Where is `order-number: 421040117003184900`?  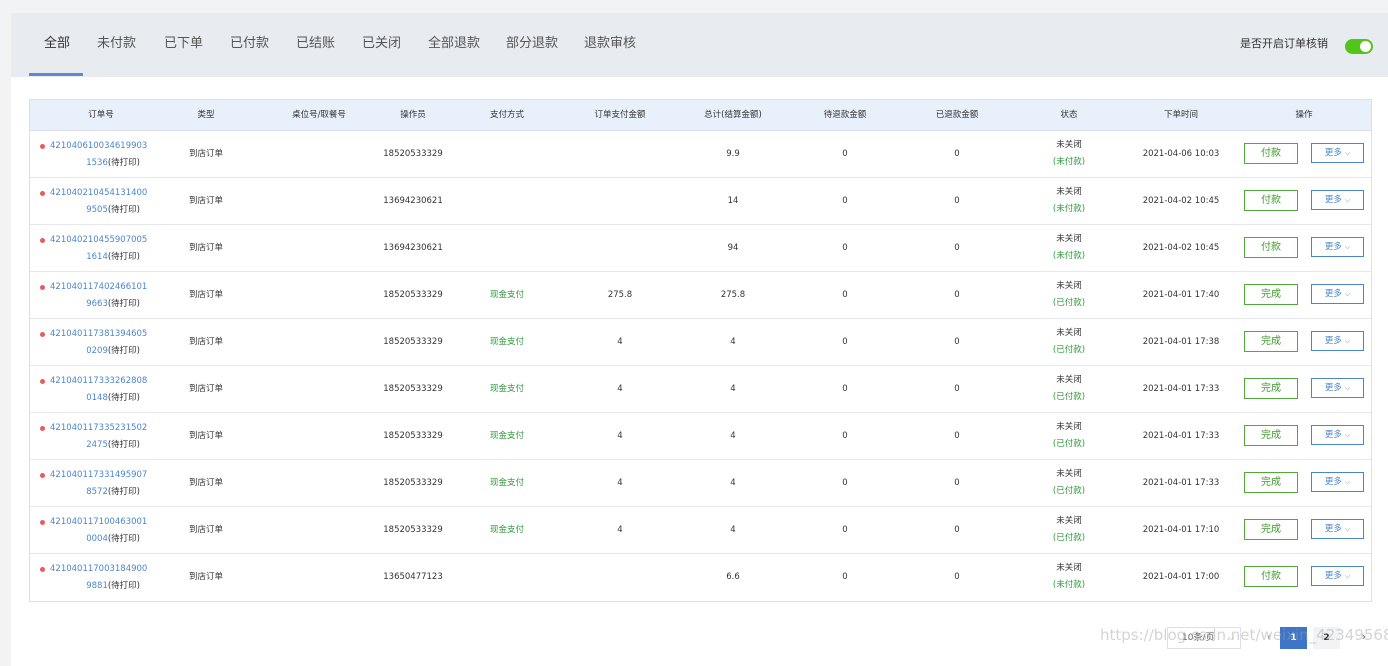
order-number: 421040117003184900 is located at coordinates (109, 569).